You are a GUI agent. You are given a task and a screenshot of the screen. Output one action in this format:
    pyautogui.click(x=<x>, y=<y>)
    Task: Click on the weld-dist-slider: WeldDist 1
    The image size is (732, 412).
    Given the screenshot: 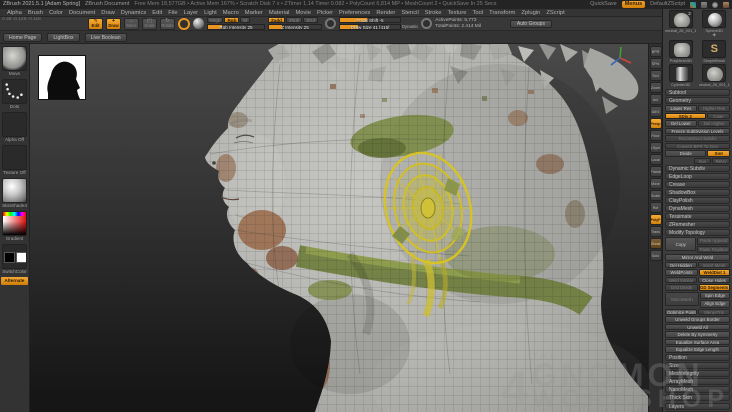 What is the action you would take?
    pyautogui.click(x=714, y=272)
    